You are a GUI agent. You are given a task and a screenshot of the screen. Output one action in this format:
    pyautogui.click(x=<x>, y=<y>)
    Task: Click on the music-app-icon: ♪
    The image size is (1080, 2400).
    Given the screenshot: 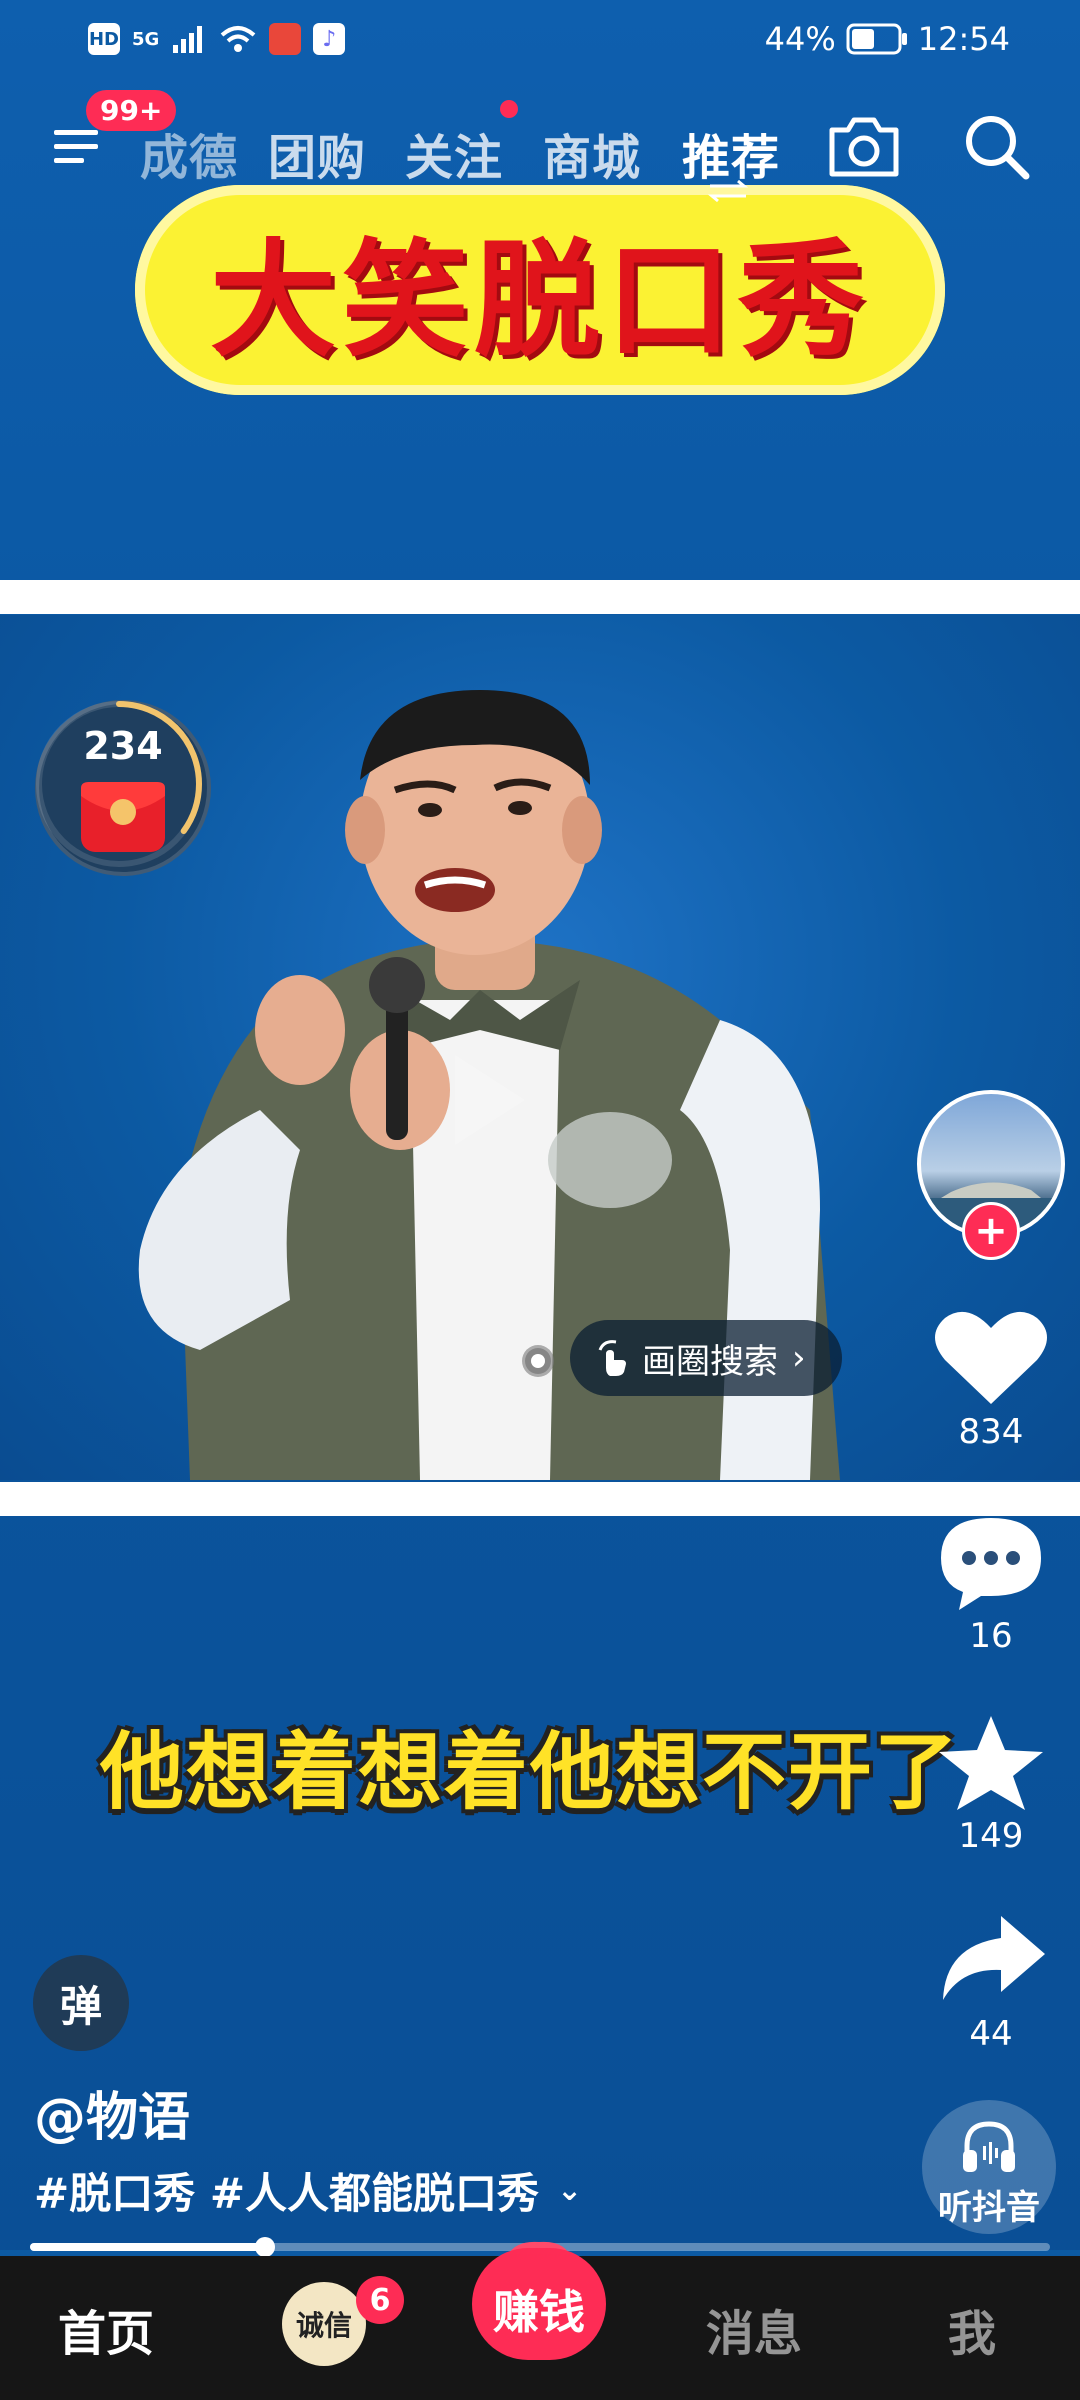 What is the action you would take?
    pyautogui.click(x=329, y=39)
    